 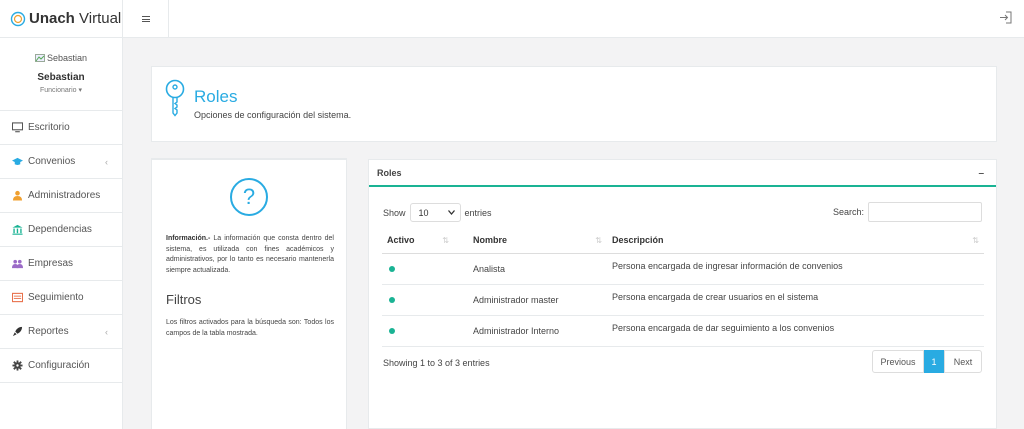 I want to click on avatar-alt-text: Sebastian, so click(x=67, y=58).